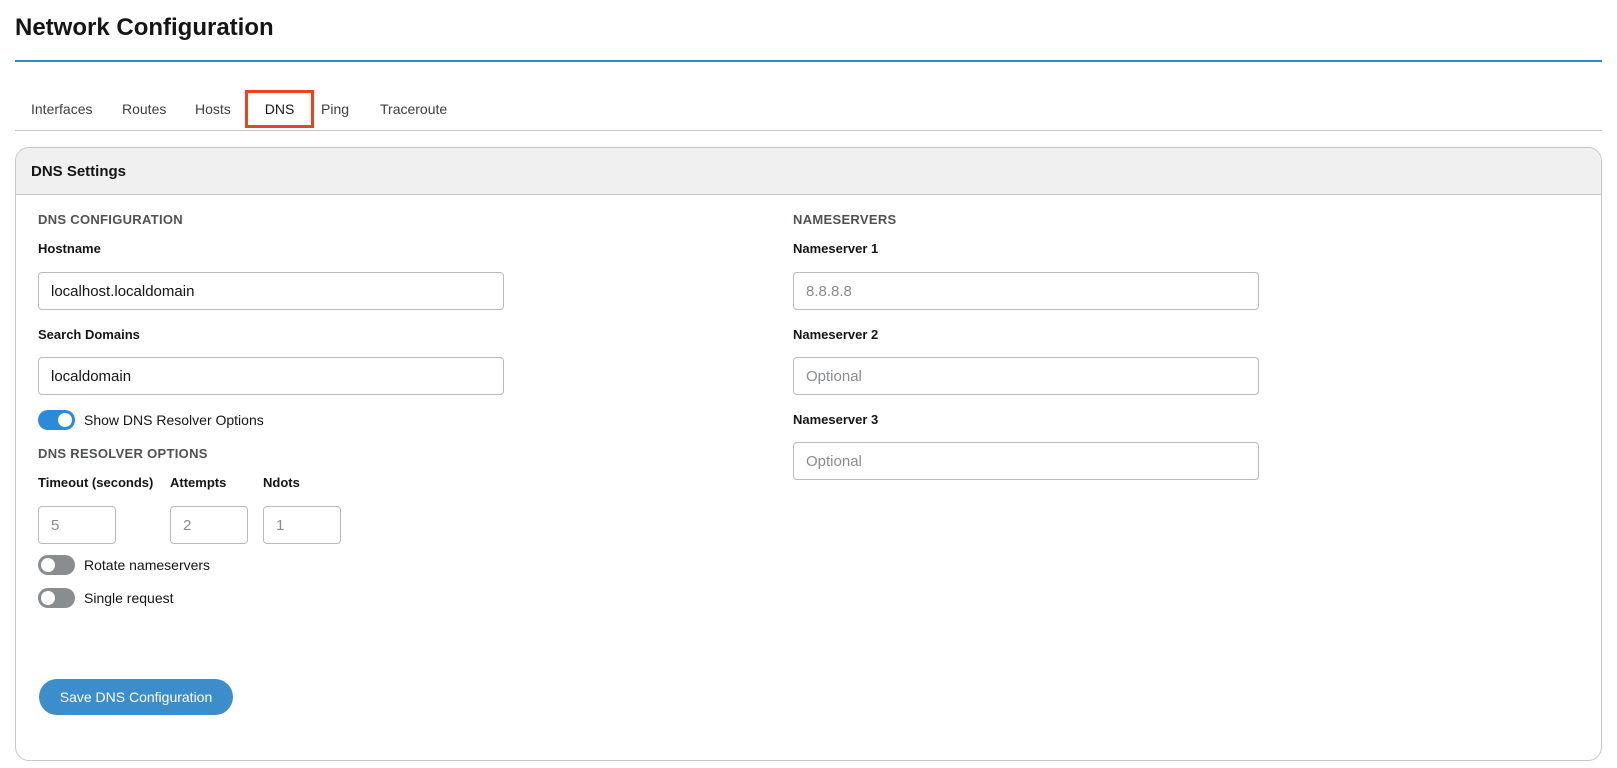 The image size is (1617, 768). I want to click on search-domains-input, so click(271, 376).